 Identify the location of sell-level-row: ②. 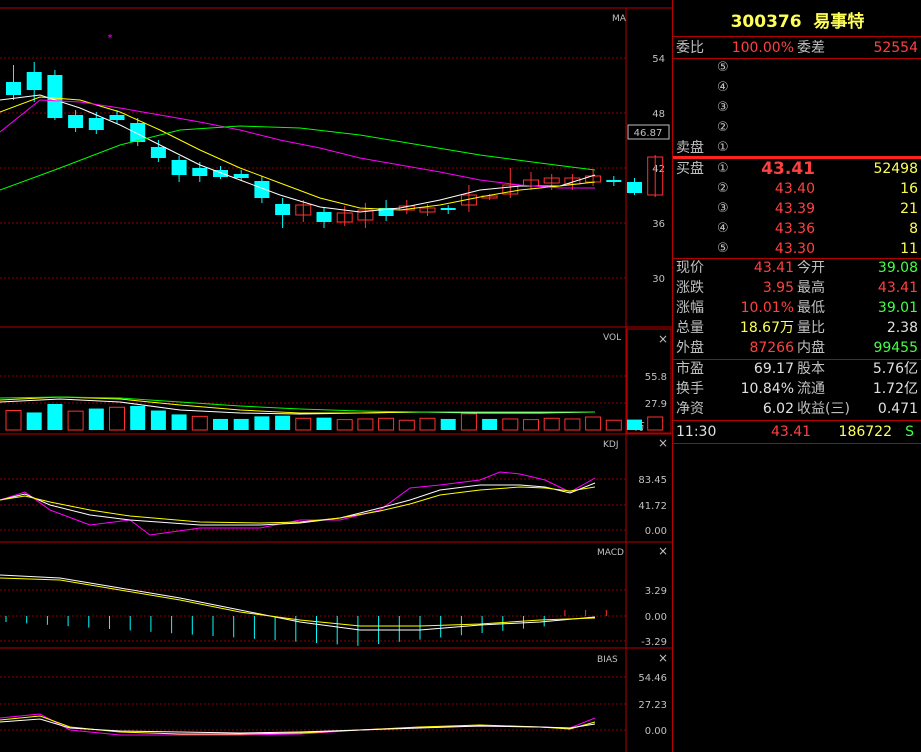
(797, 128).